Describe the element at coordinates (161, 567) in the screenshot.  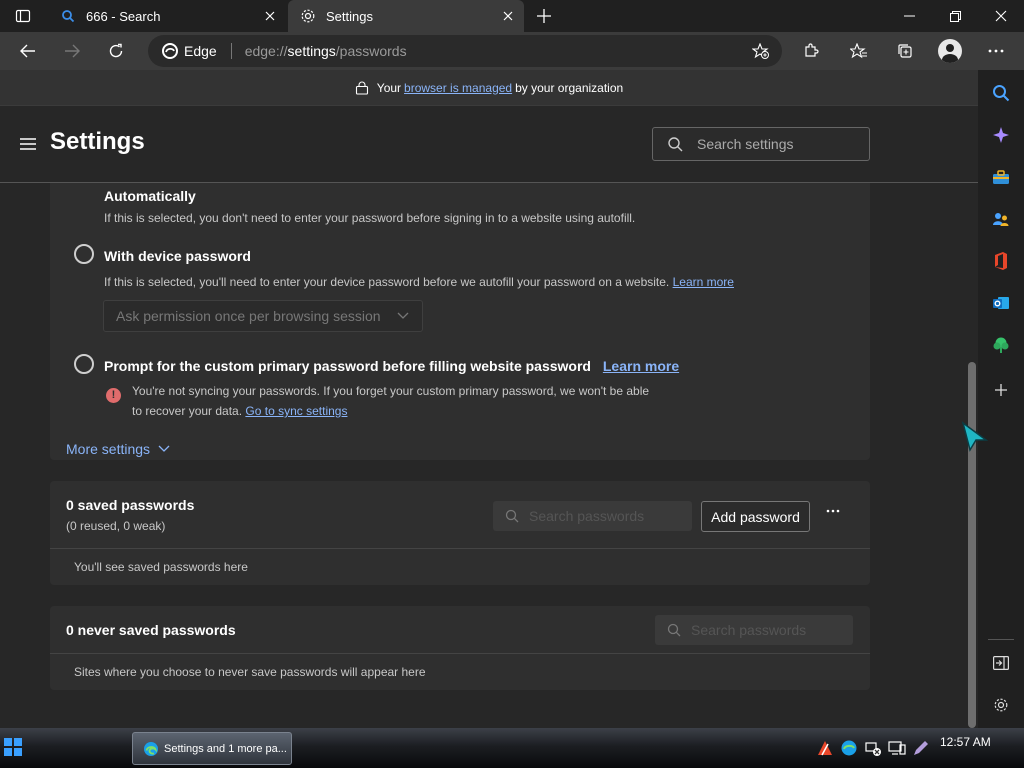
I see `saved-passwords-empty: You'll see saved passwords here` at that location.